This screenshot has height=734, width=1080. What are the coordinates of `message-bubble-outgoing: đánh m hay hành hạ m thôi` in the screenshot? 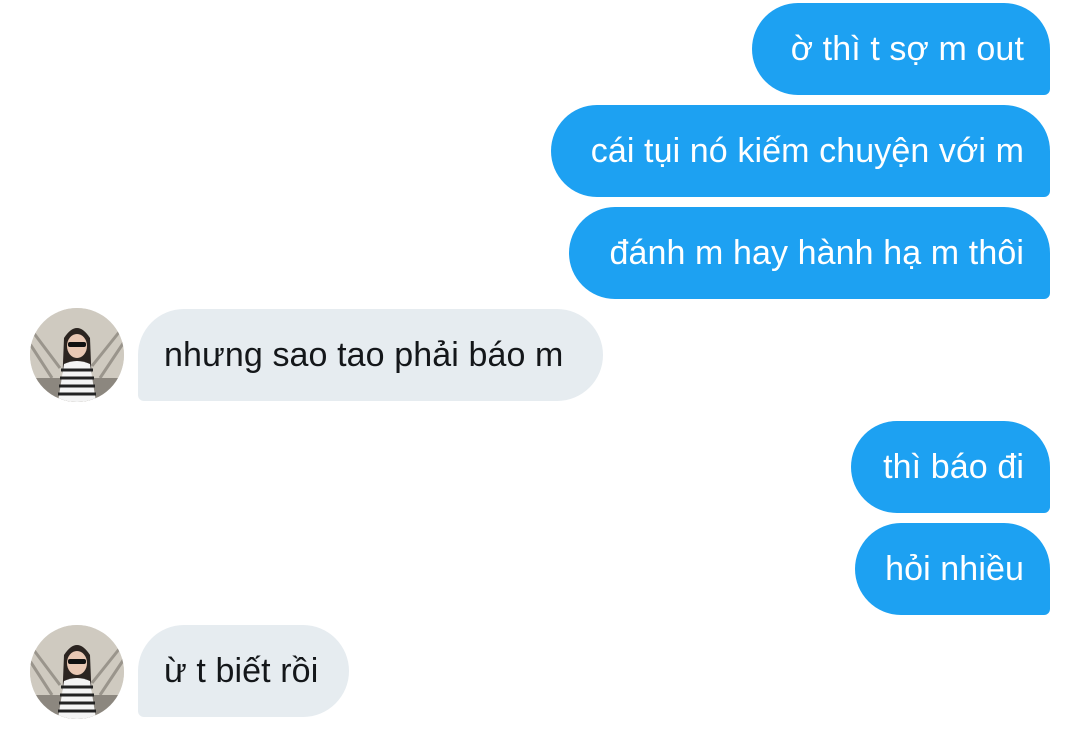 It's located at (809, 253).